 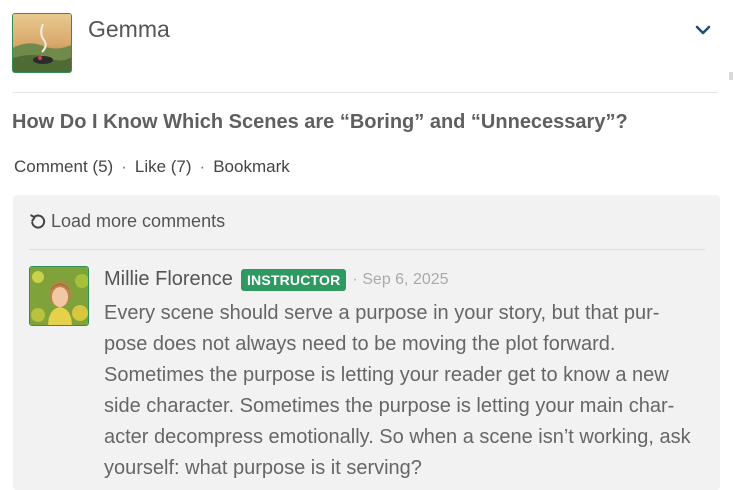 I want to click on comment-link: Comment (5), so click(x=63, y=166).